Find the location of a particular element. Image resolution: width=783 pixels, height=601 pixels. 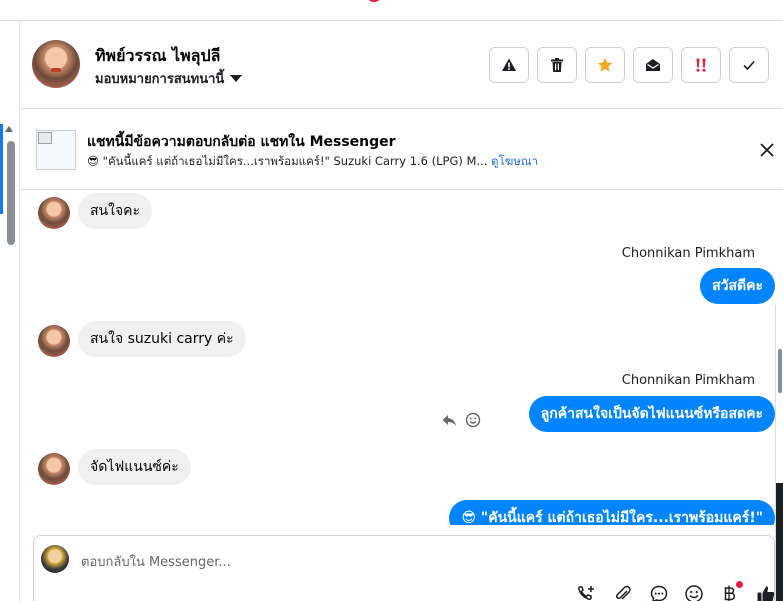

conversation-header: ทิพย์วรรณ ไพลุปลี มอบหมายการสนทนานี้ is located at coordinates (401, 65).